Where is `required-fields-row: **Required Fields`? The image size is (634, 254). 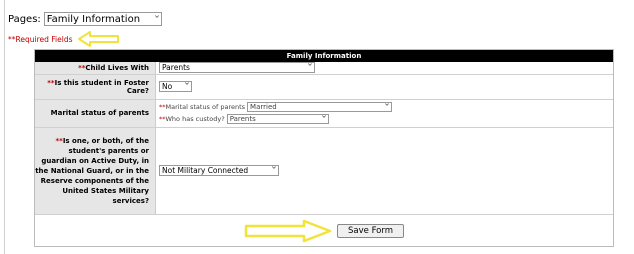 required-fields-row: **Required Fields is located at coordinates (64, 39).